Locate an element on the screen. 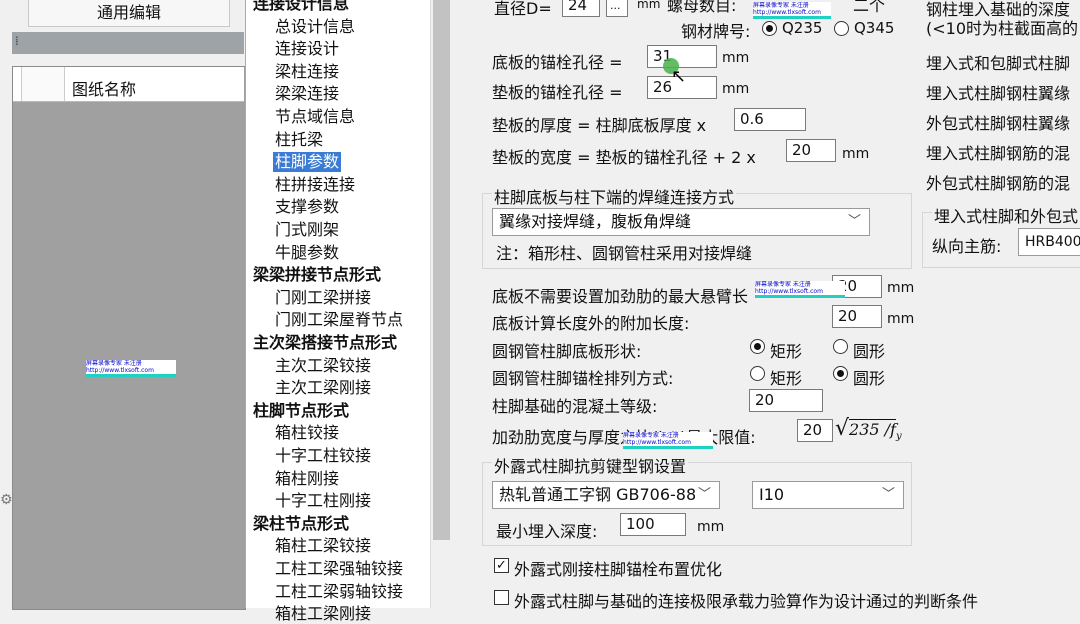 Image resolution: width=1080 pixels, height=624 pixels. tree-item: 工柱工梁强轴铰接 is located at coordinates (339, 569).